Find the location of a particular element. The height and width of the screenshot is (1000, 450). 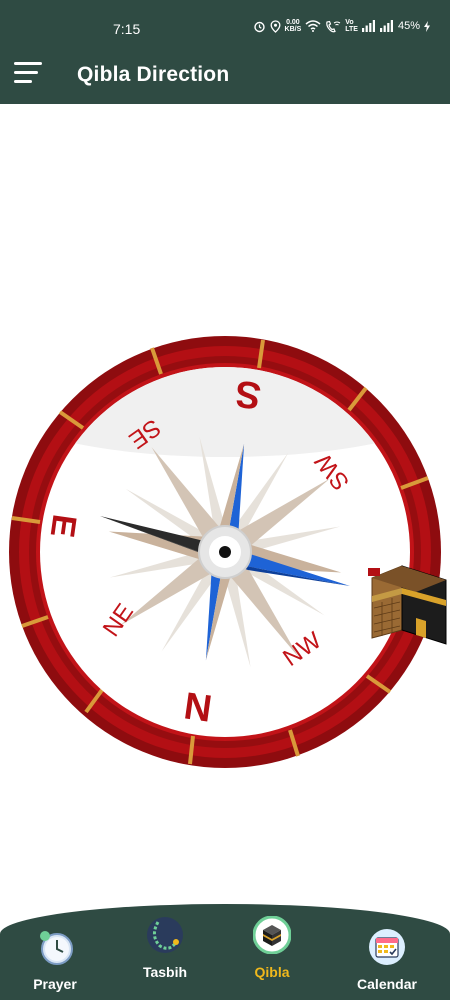

status-bar: 7:15 0.00 KB/S Vo LTE 45% is located at coordinates (225, 22).